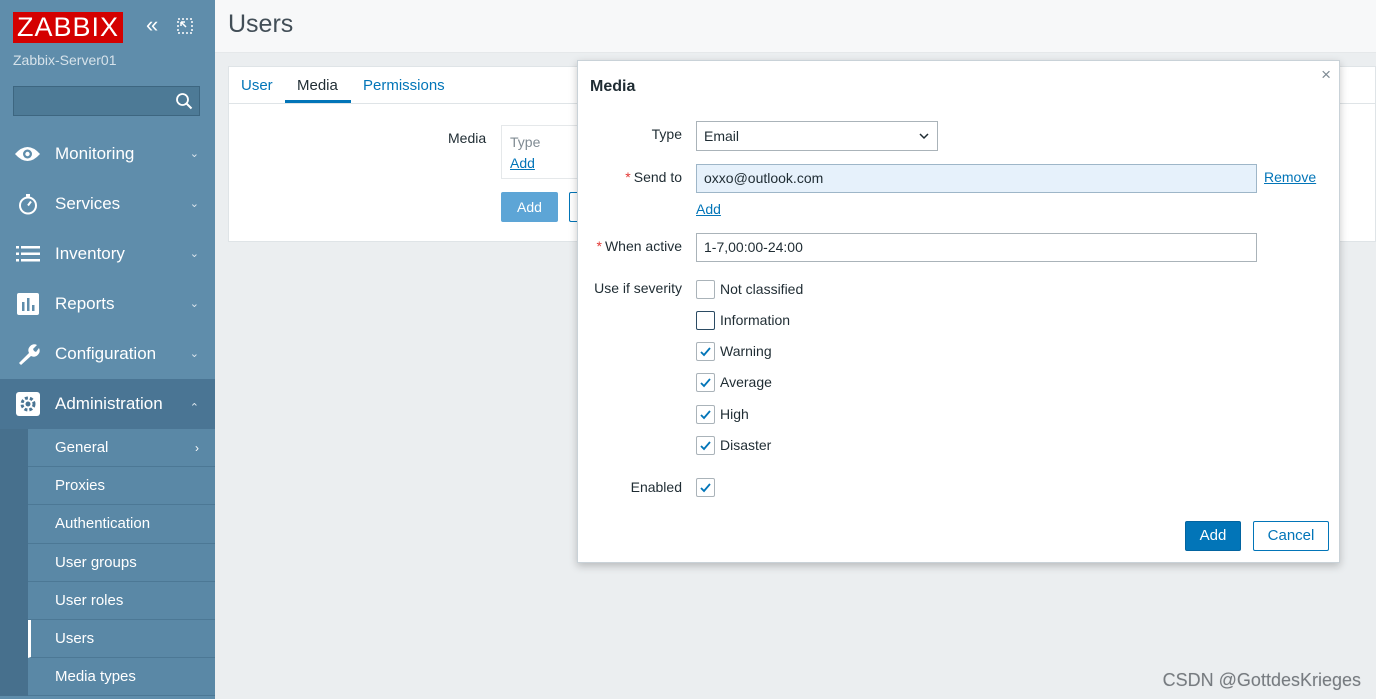 The height and width of the screenshot is (699, 1376). Describe the element at coordinates (976, 247) in the screenshot. I see `when-active-input: 1-7,00:00-24:00` at that location.